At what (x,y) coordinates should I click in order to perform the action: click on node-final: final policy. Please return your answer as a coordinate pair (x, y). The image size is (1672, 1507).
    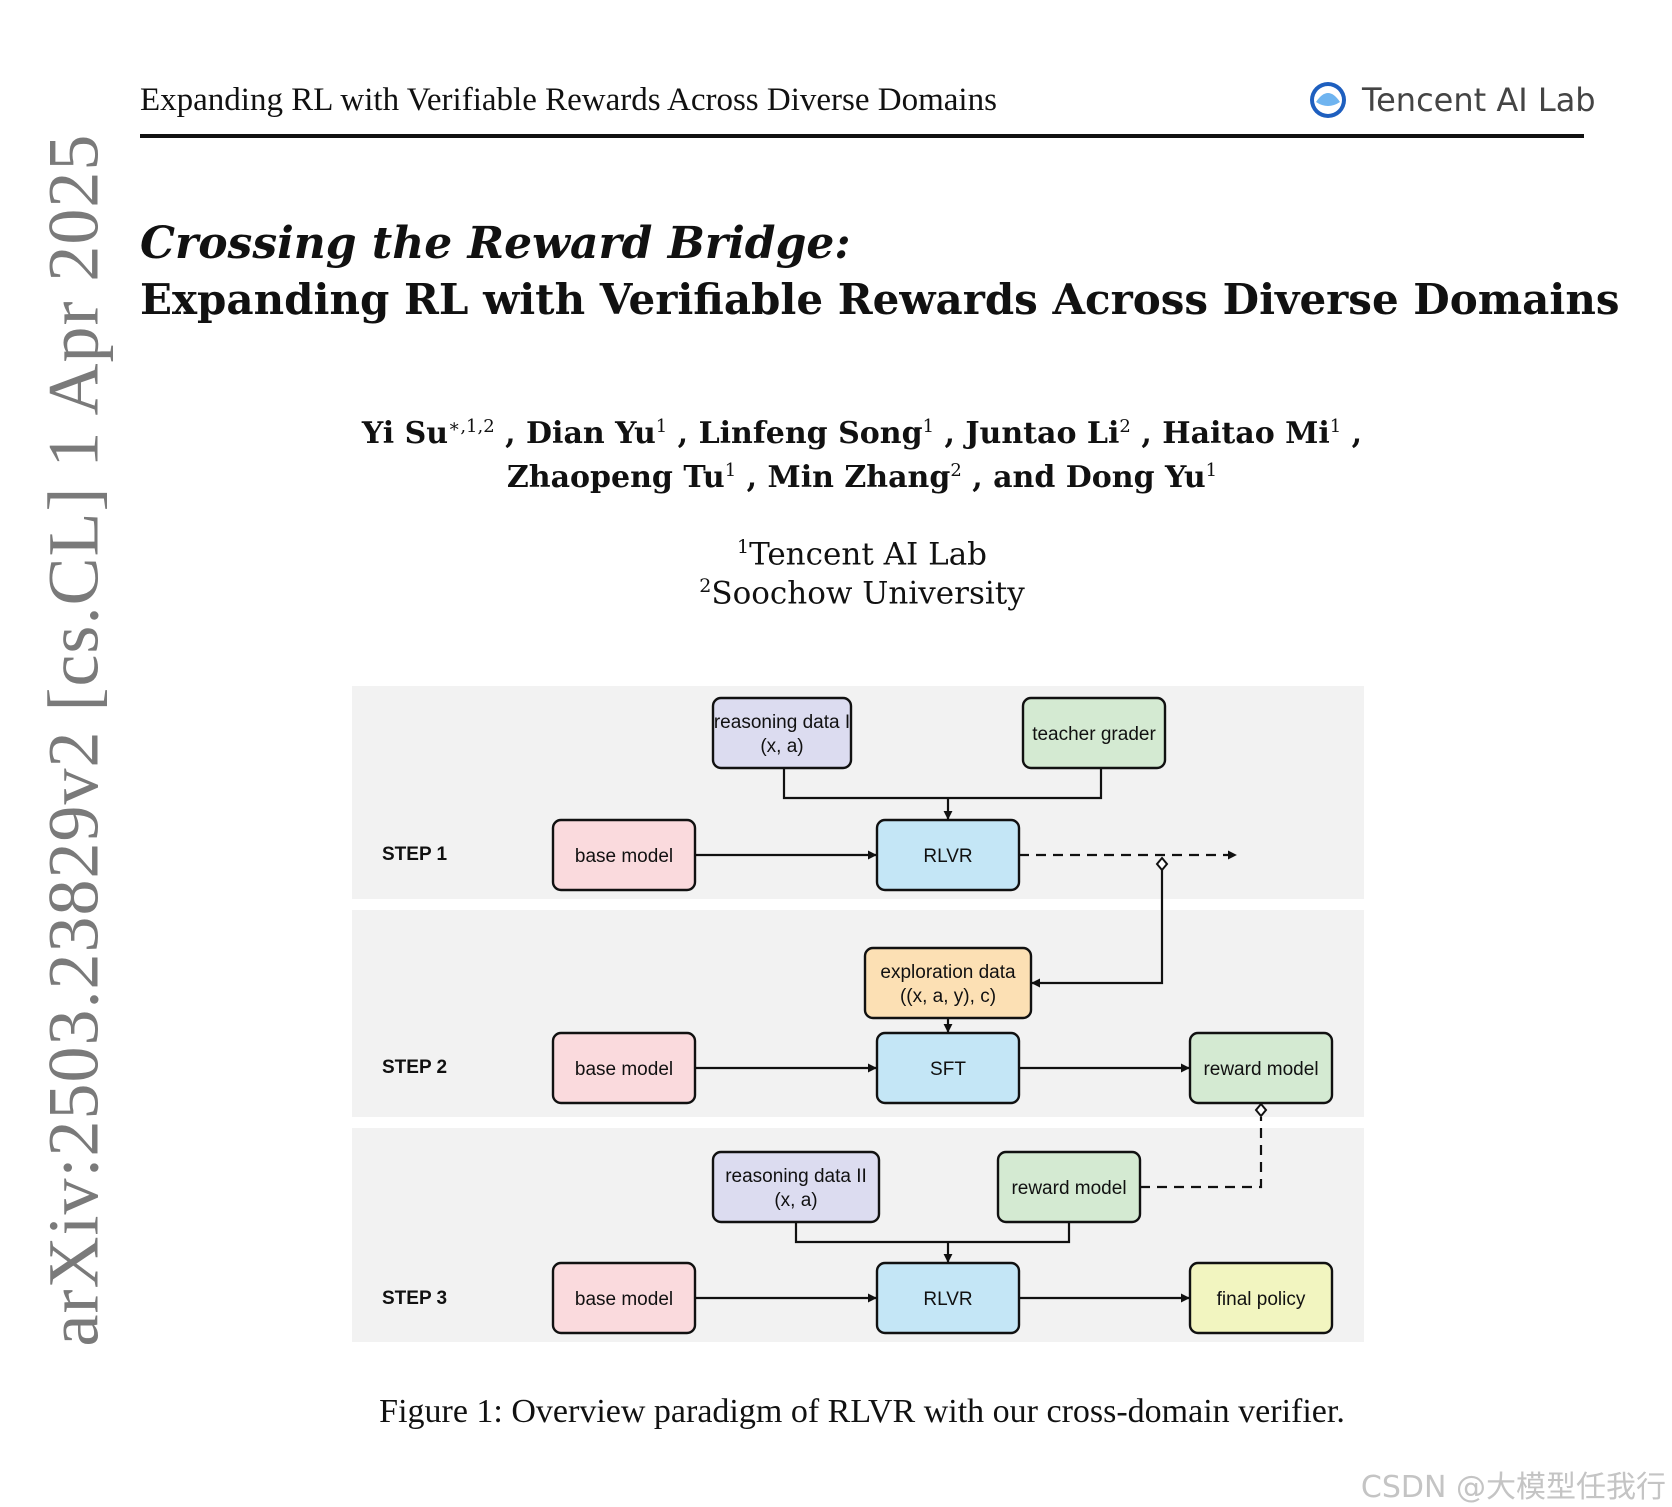
    Looking at the image, I should click on (1261, 1298).